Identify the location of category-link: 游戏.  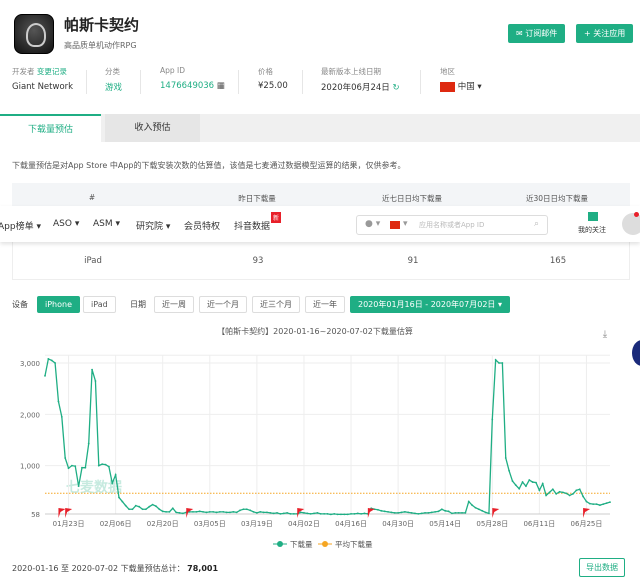
(113, 87).